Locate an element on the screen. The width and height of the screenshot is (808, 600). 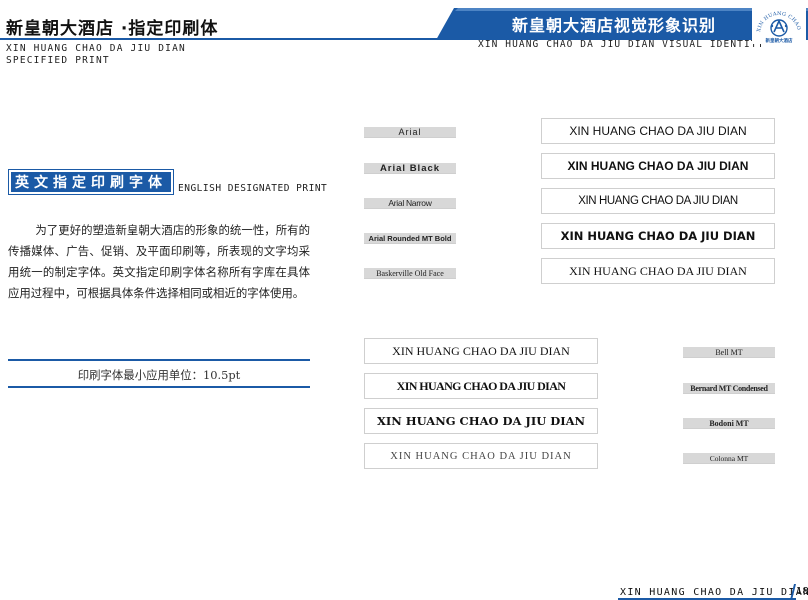
section-title-box: 英文指定印刷字体 is located at coordinates (91, 182).